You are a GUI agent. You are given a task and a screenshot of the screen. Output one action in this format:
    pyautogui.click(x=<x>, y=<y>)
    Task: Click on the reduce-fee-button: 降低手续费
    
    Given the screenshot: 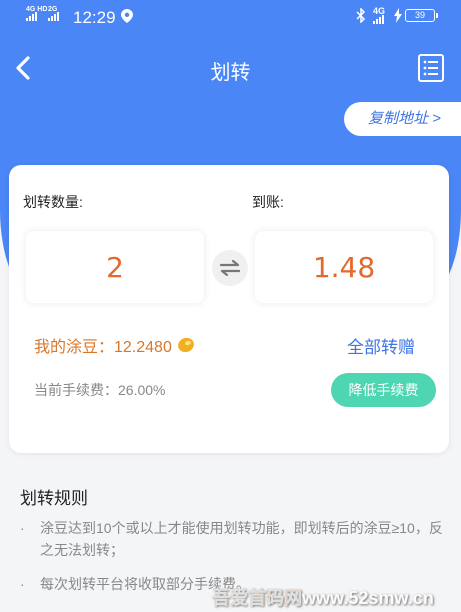 What is the action you would take?
    pyautogui.click(x=383, y=390)
    